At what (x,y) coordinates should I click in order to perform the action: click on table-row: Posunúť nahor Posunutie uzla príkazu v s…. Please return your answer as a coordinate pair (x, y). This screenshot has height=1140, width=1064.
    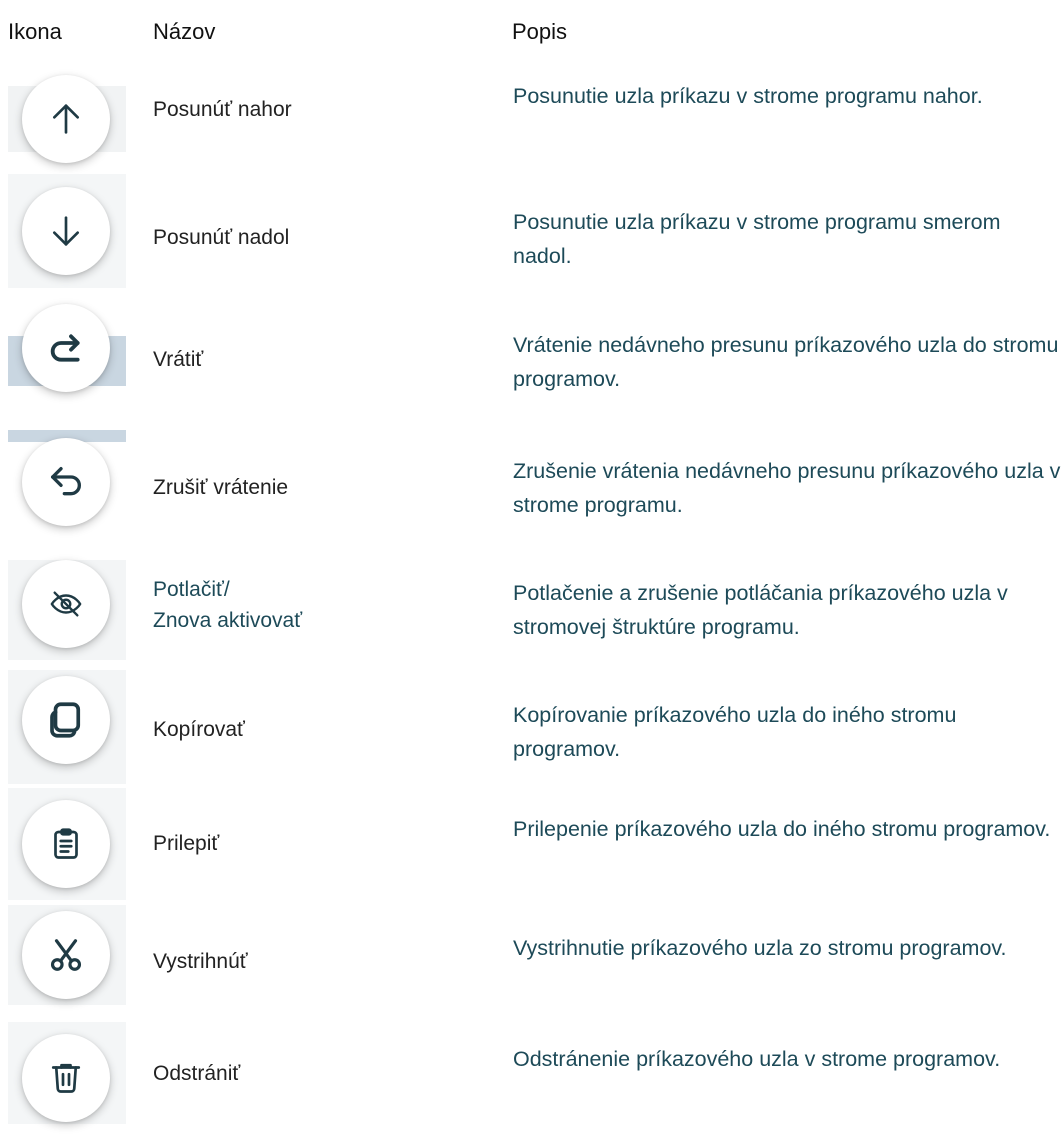
    Looking at the image, I should click on (532, 119).